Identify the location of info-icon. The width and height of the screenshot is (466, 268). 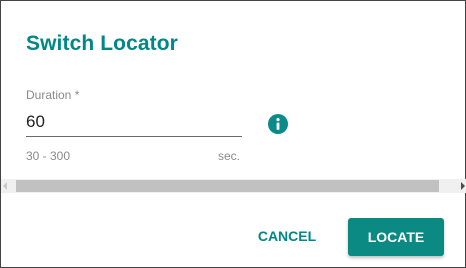
(278, 124).